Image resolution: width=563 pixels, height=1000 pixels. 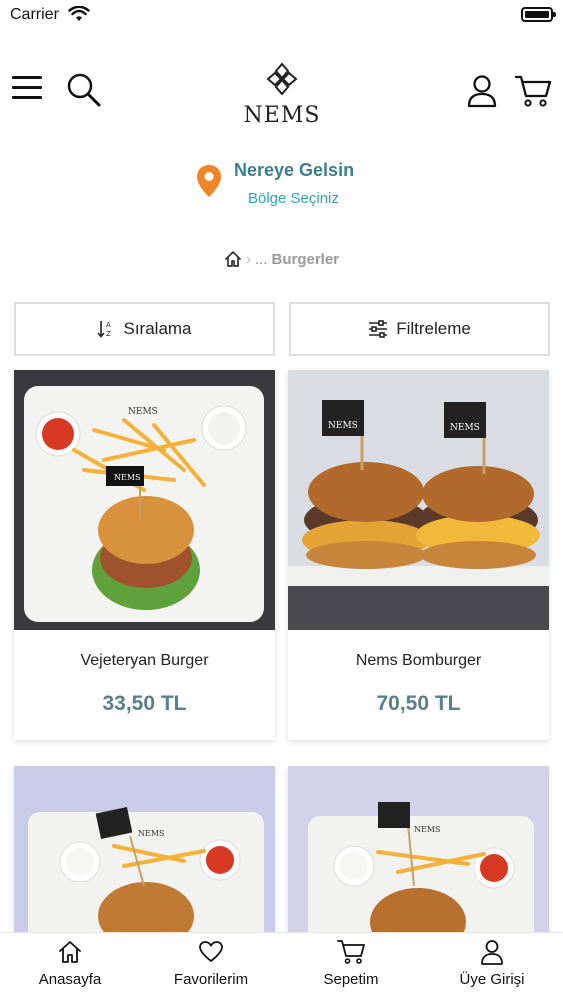 I want to click on home-breadcrumb-icon, so click(x=233, y=259).